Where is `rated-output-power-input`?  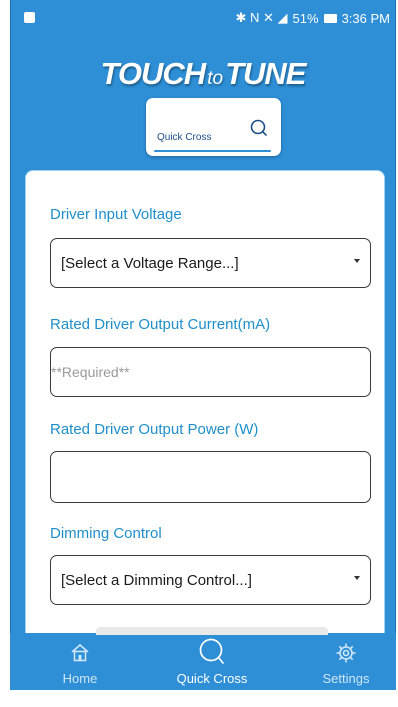 rated-output-power-input is located at coordinates (210, 477).